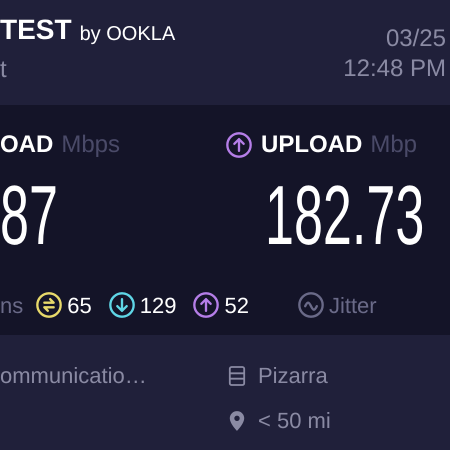 This screenshot has height=450, width=450. What do you see at coordinates (128, 34) in the screenshot?
I see `brand-suffix: by OOKLA` at bounding box center [128, 34].